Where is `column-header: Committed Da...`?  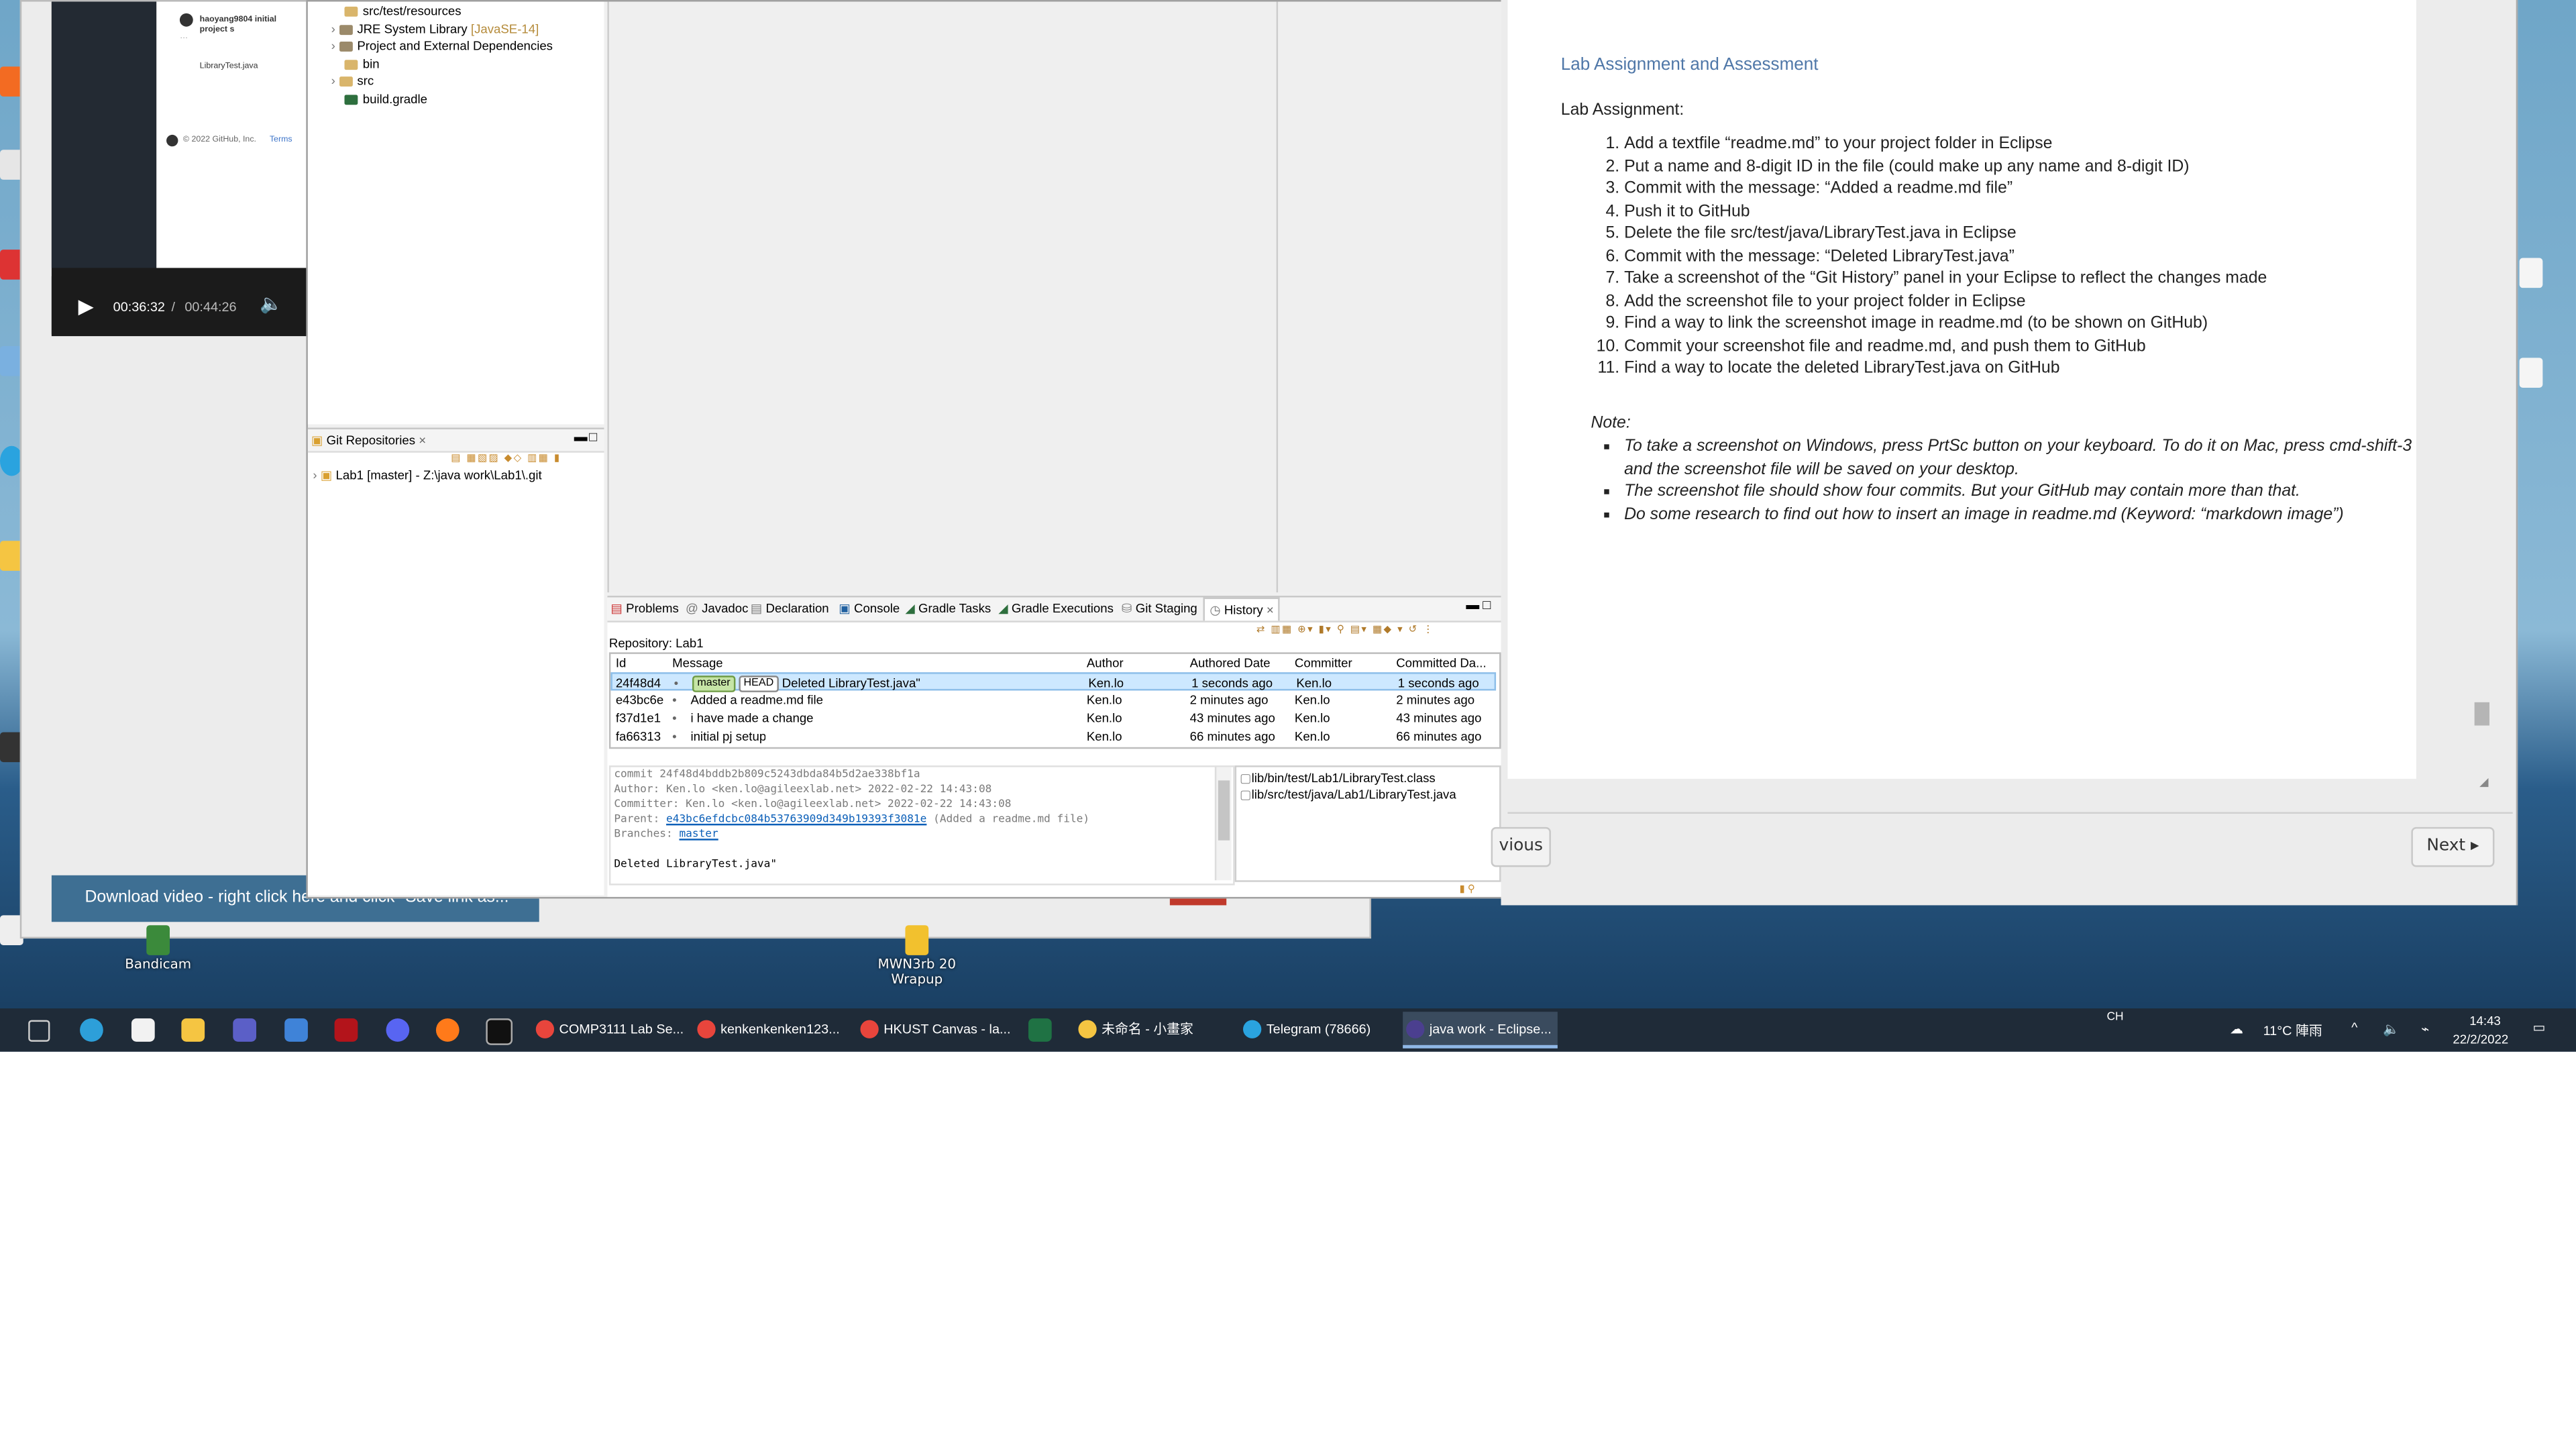 column-header: Committed Da... is located at coordinates (1446, 663).